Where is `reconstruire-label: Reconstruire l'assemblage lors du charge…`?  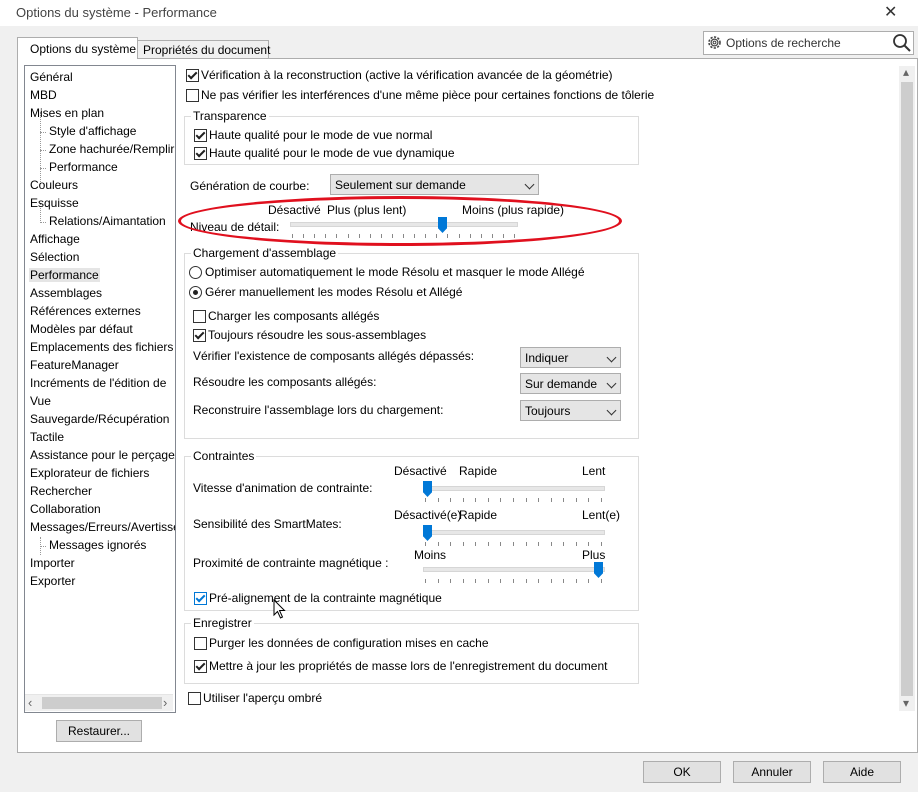 reconstruire-label: Reconstruire l'assemblage lors du charge… is located at coordinates (318, 410).